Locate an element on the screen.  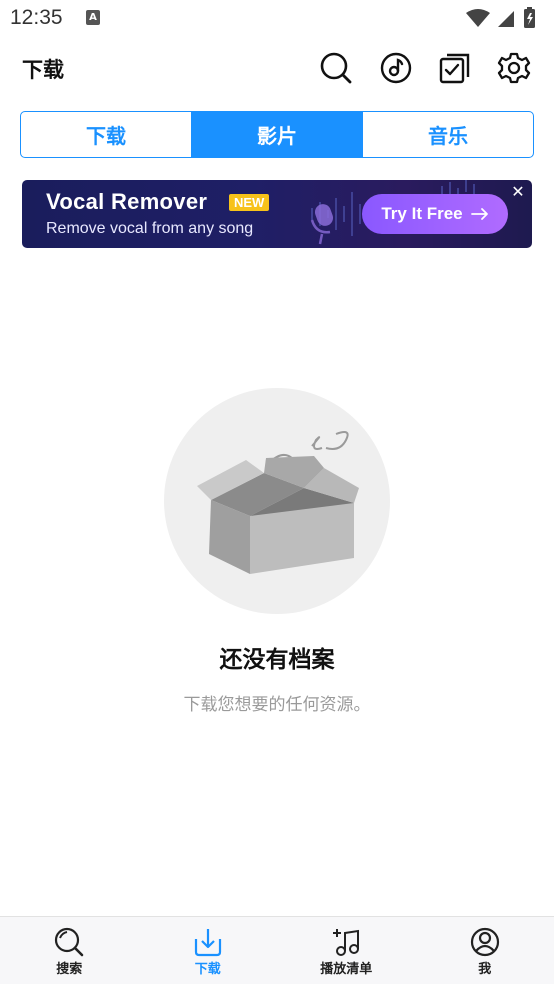
open-box-icon is located at coordinates (278, 502).